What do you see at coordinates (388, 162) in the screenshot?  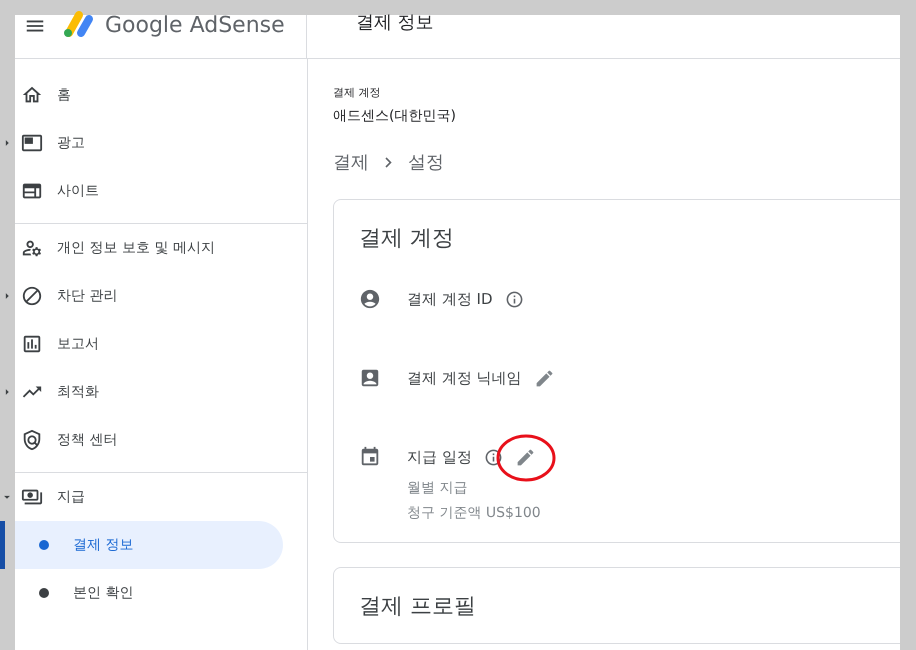 I see `chevron-right-icon` at bounding box center [388, 162].